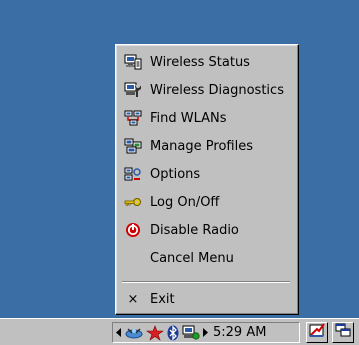  I want to click on menu-item-cancel-menu: Cancel Menu, so click(207, 258).